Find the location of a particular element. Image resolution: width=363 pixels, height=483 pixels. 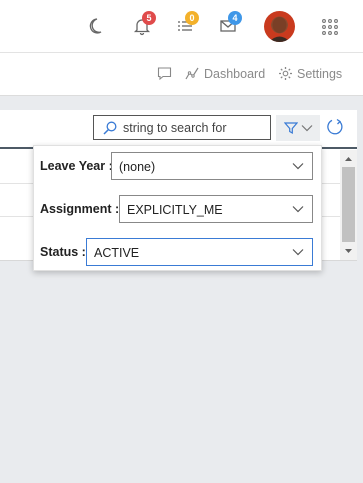

filter-row-assignment: Assignment : EXPLICITLY_ME is located at coordinates (178, 209).